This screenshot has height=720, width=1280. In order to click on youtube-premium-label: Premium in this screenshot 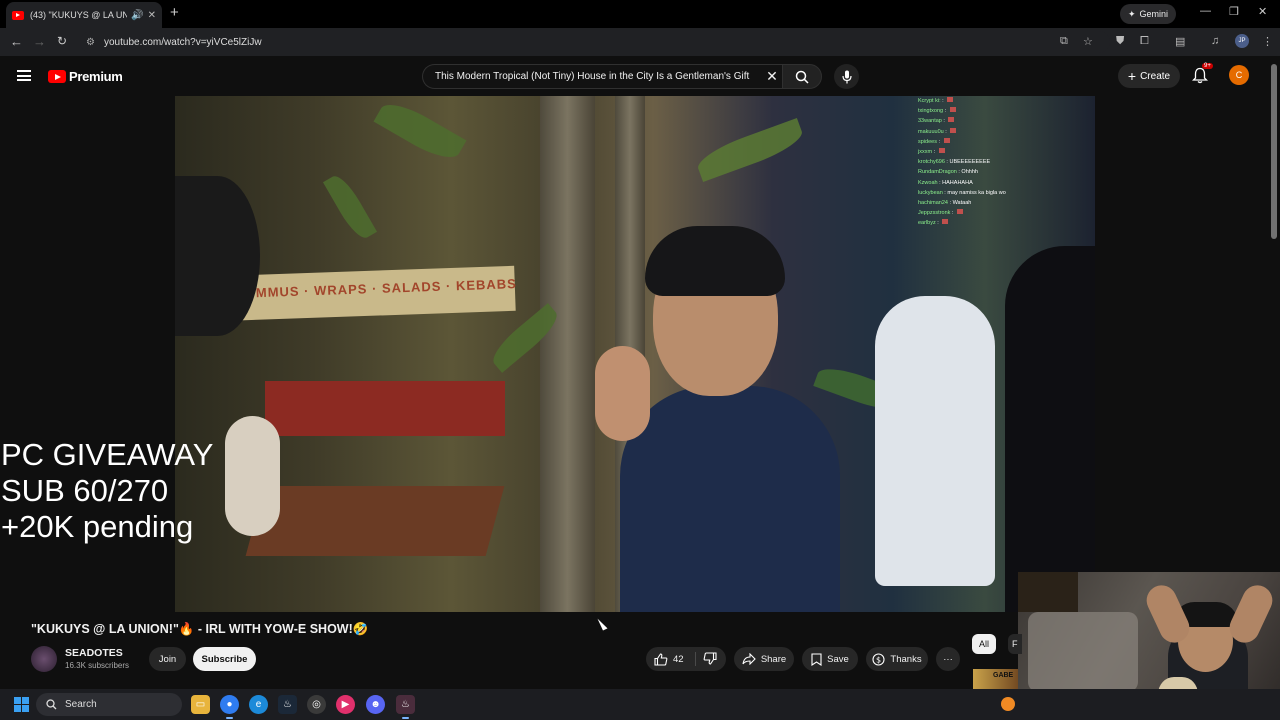, I will do `click(96, 76)`.